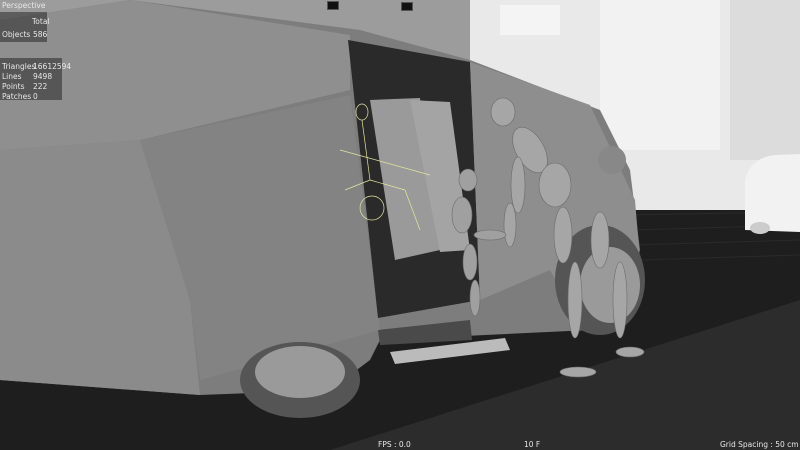 Image resolution: width=800 pixels, height=450 pixels. I want to click on stat-objects-label: Objects, so click(16, 34).